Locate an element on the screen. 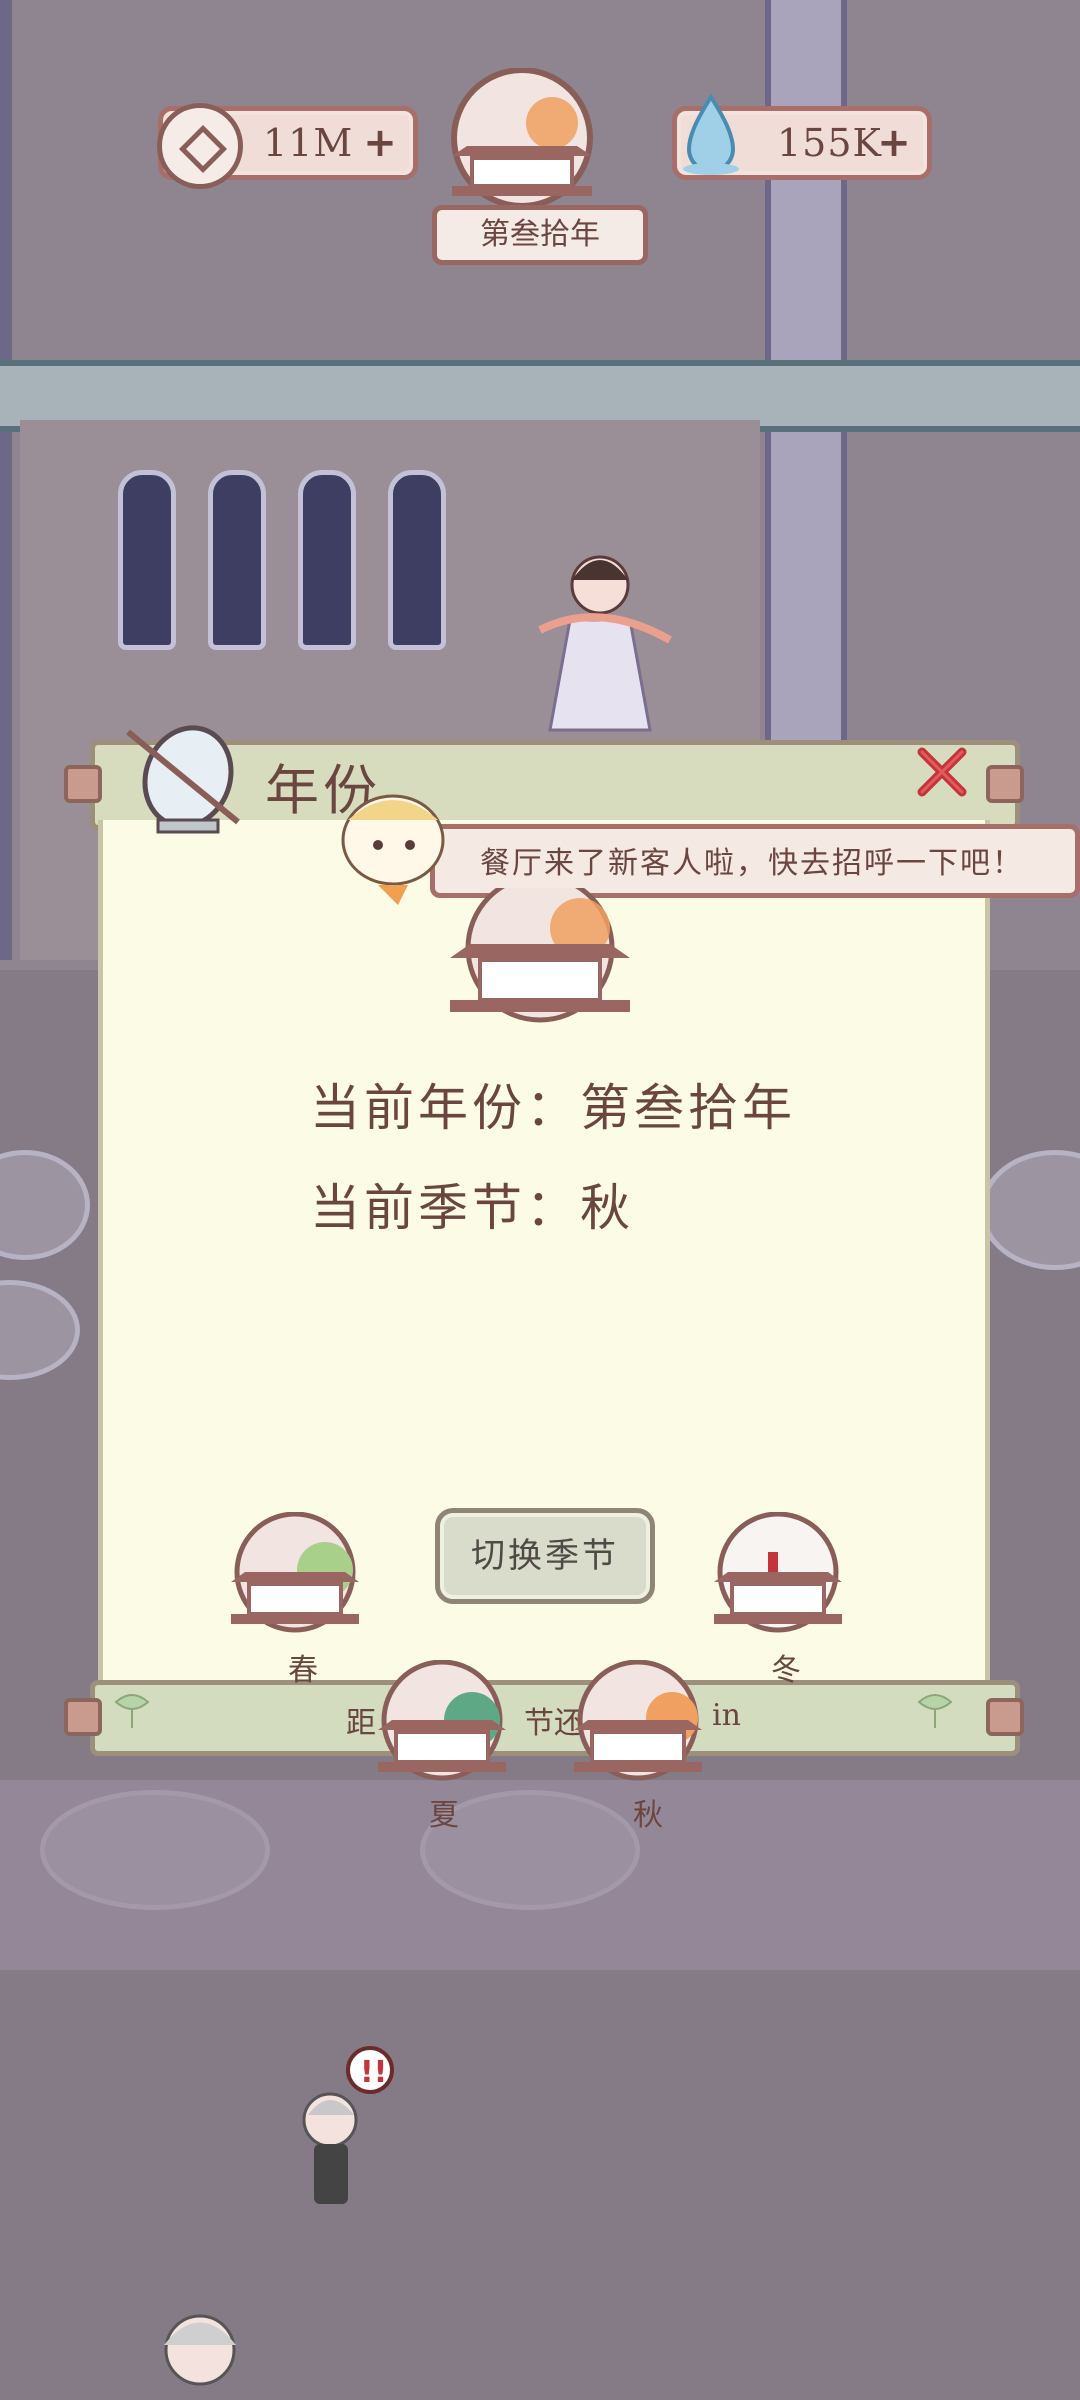  left-pillar is located at coordinates (6, 480).